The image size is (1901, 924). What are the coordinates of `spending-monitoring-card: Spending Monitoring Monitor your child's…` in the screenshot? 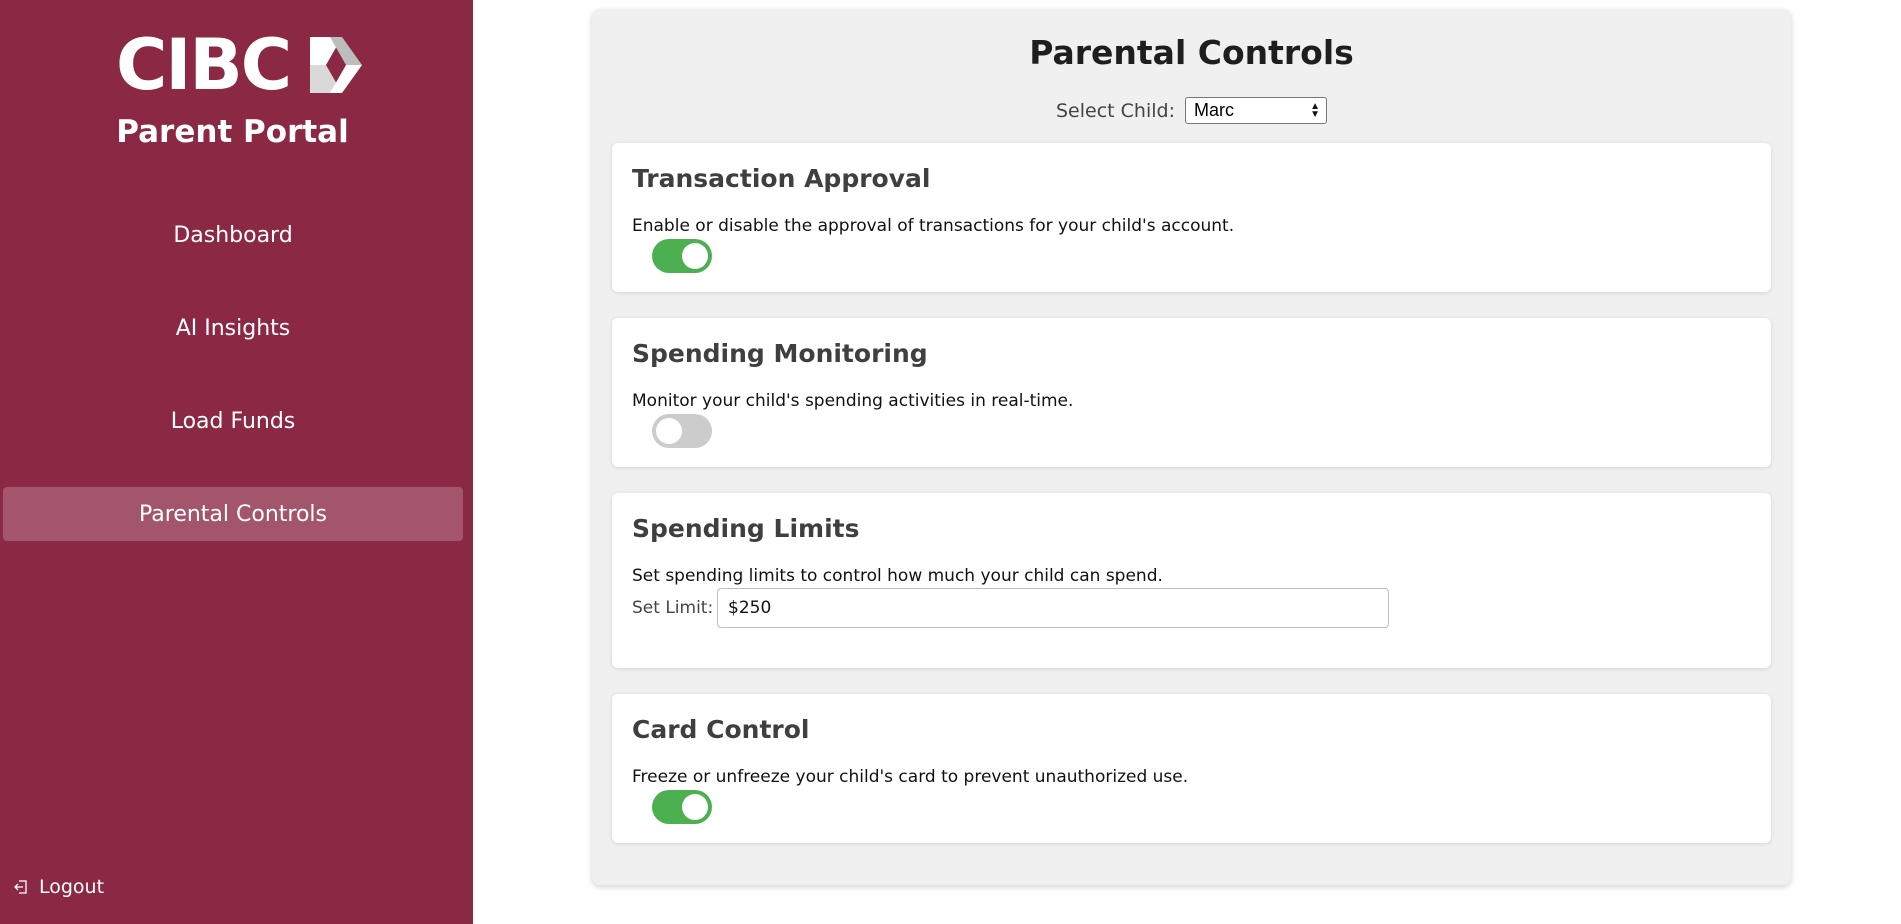 It's located at (1191, 392).